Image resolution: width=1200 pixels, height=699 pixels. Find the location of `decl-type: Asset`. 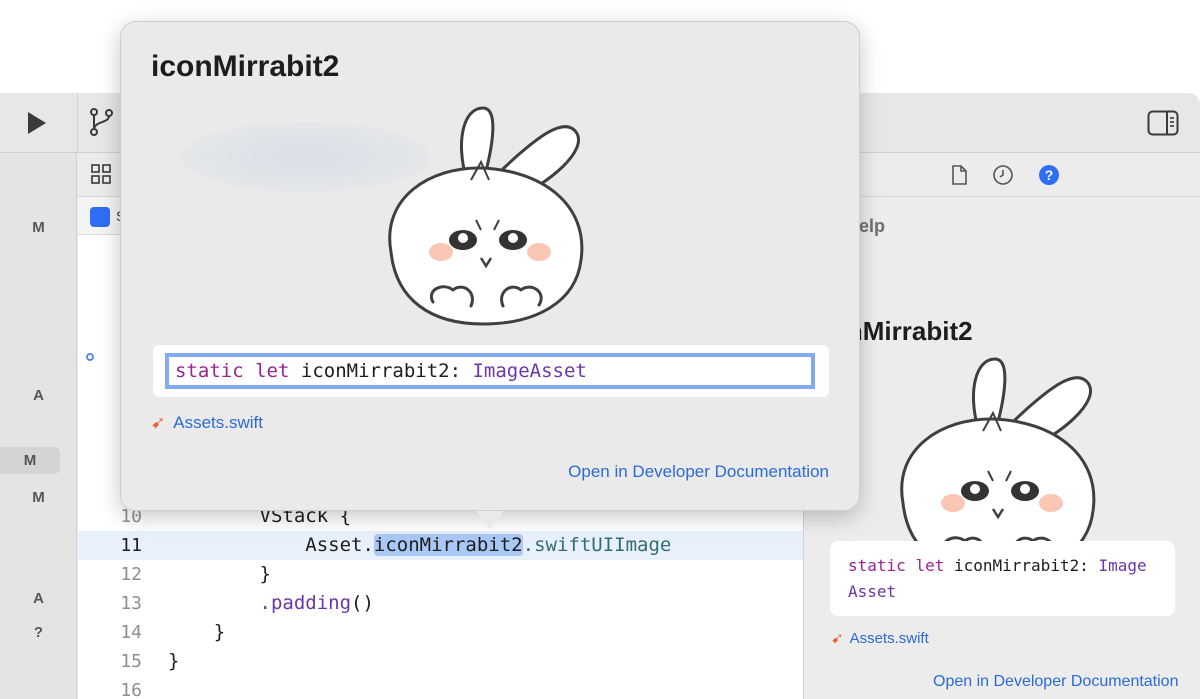

decl-type: Asset is located at coordinates (872, 591).